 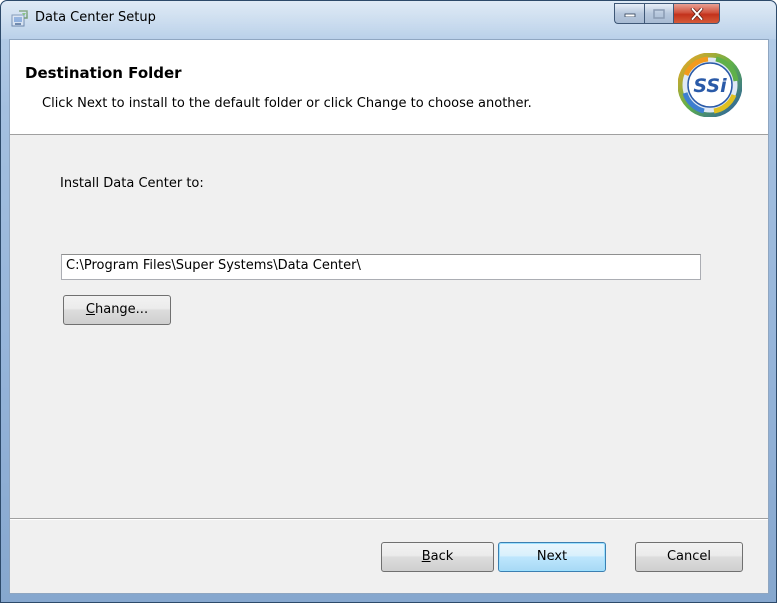 I want to click on back-label: ack, so click(x=442, y=556).